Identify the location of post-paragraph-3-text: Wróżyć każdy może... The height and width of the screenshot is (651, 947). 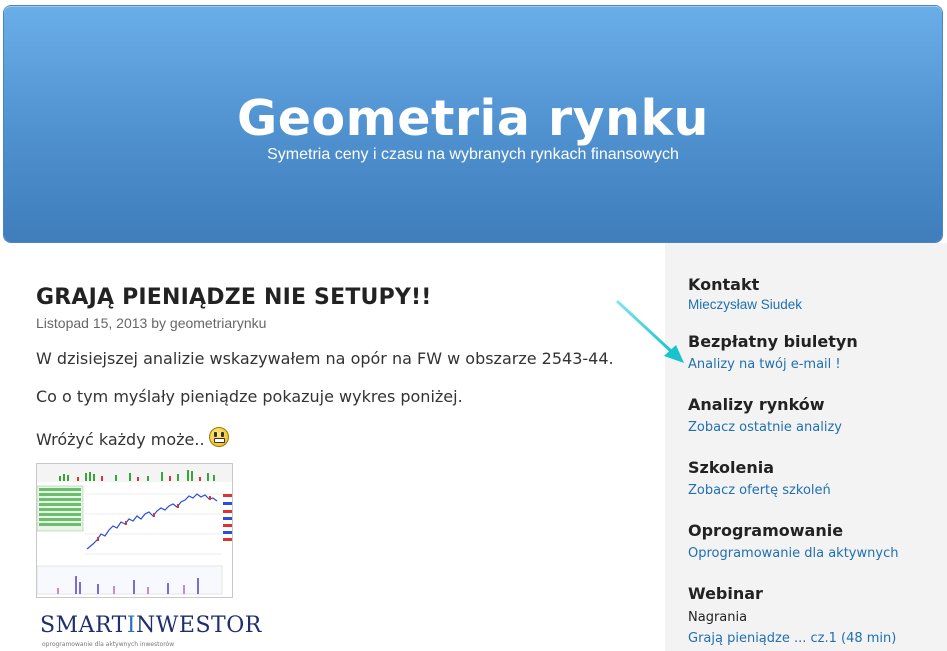
(120, 439).